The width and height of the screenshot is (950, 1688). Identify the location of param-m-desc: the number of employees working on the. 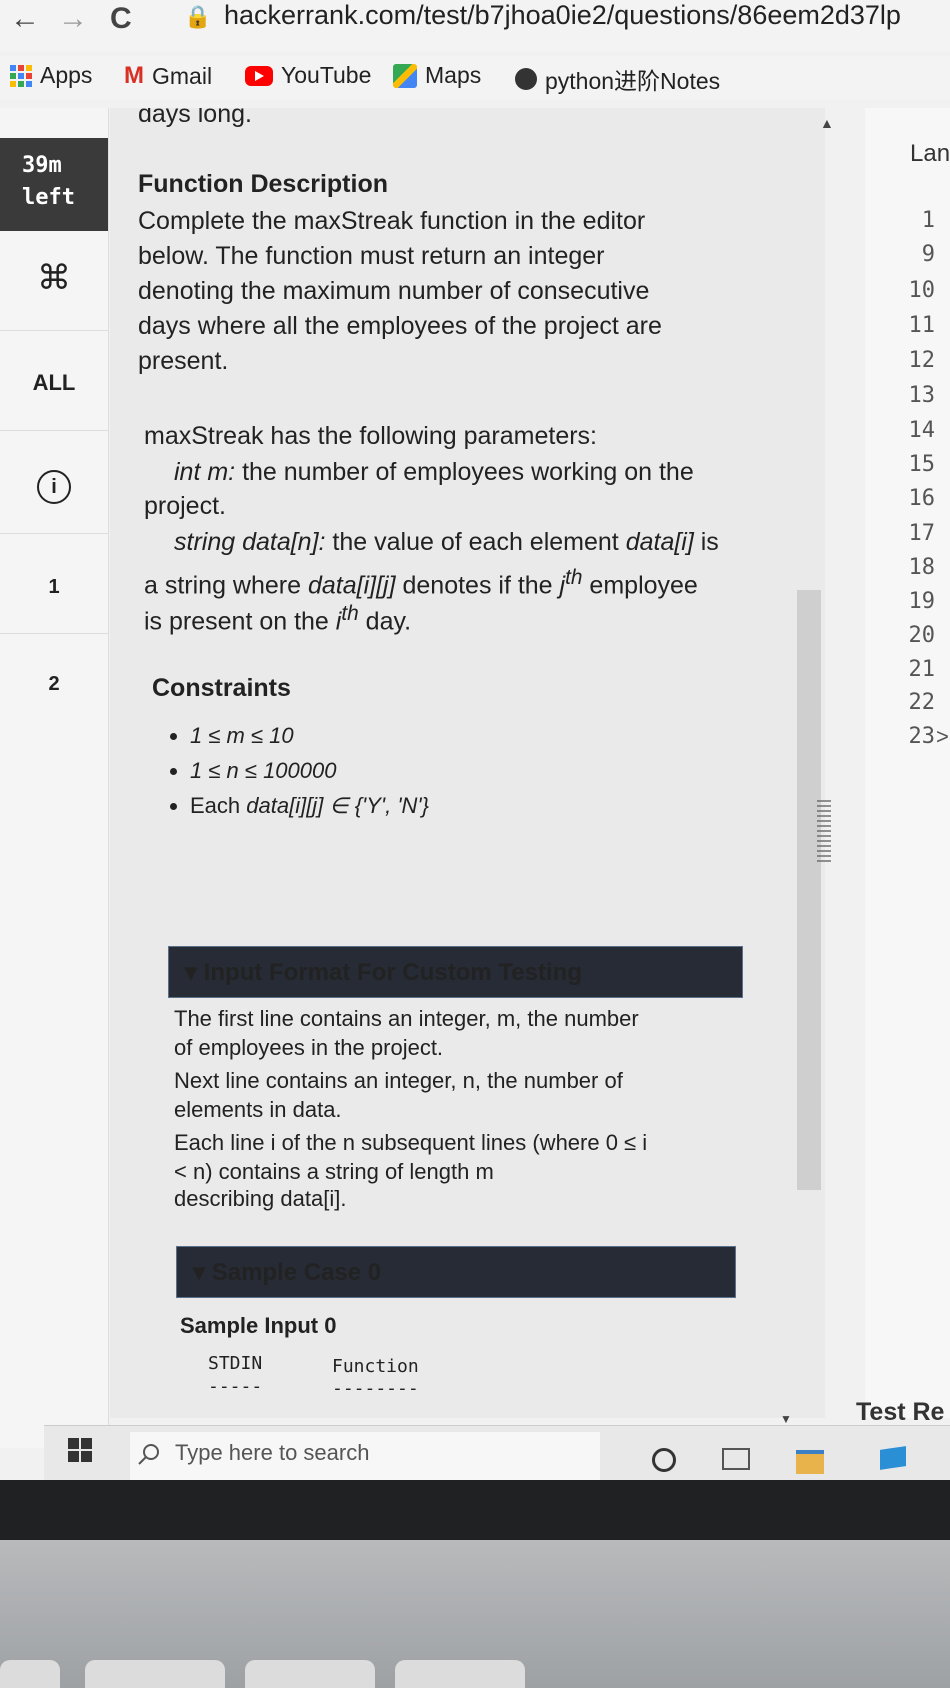
(464, 472).